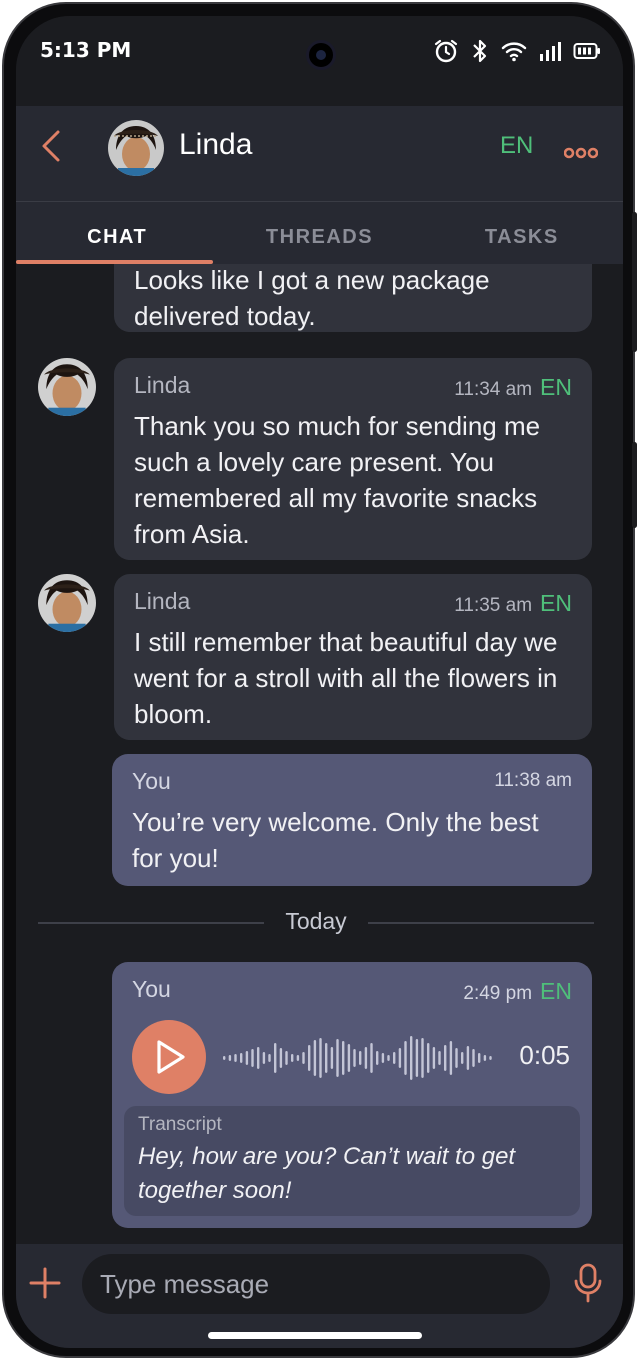  I want to click on message-meta: 11:38 am, so click(533, 781).